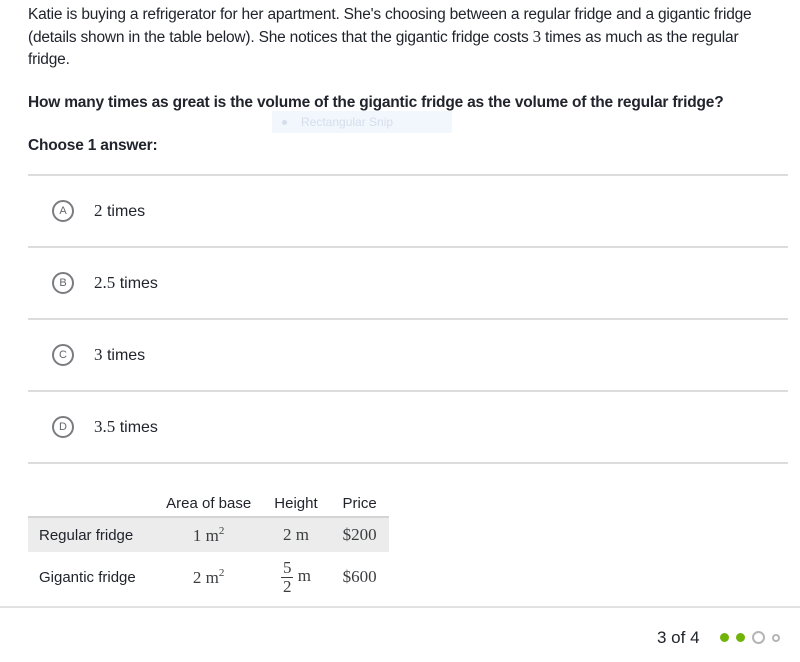  Describe the element at coordinates (359, 503) in the screenshot. I see `header-price: Price` at that location.